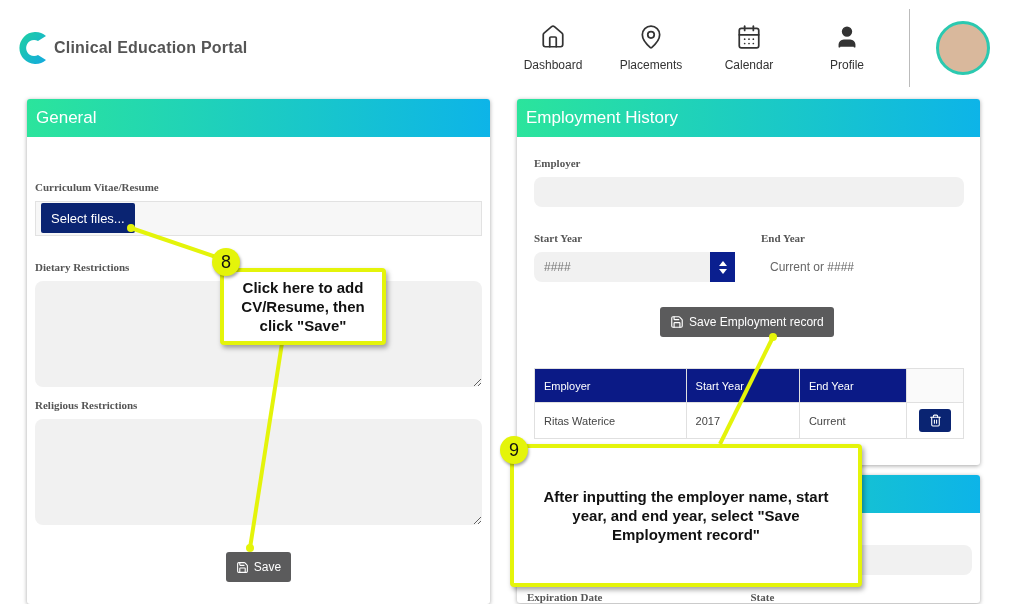 This screenshot has width=1024, height=604. What do you see at coordinates (853, 420) in the screenshot?
I see `table-cell: Current` at bounding box center [853, 420].